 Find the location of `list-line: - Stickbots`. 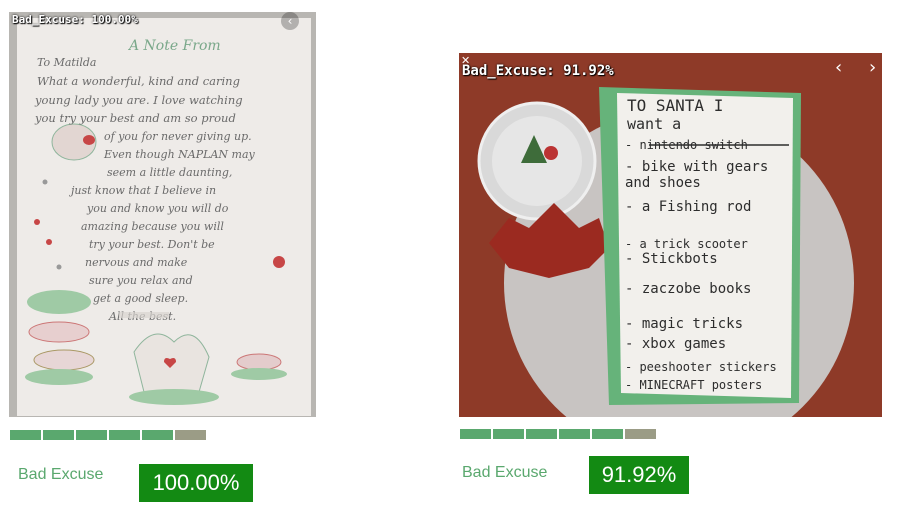

list-line: - Stickbots is located at coordinates (671, 259).